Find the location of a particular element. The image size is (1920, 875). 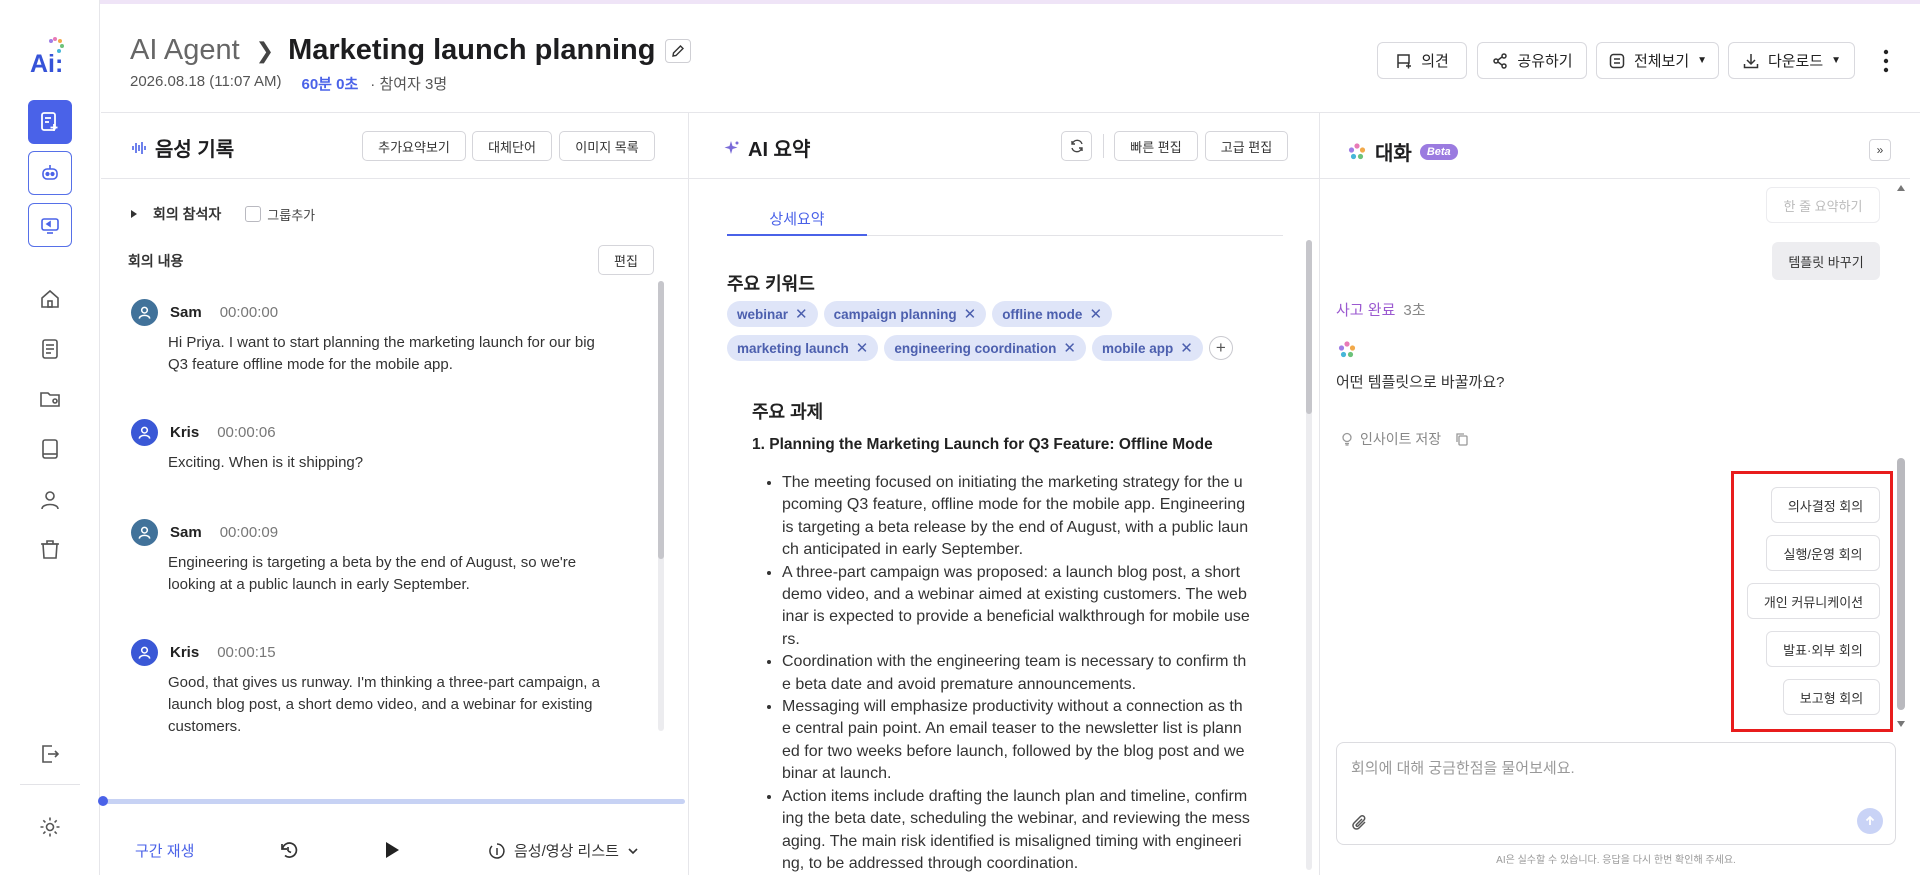

view-all-dropdown: 전체보기 ▼ is located at coordinates (1657, 60).